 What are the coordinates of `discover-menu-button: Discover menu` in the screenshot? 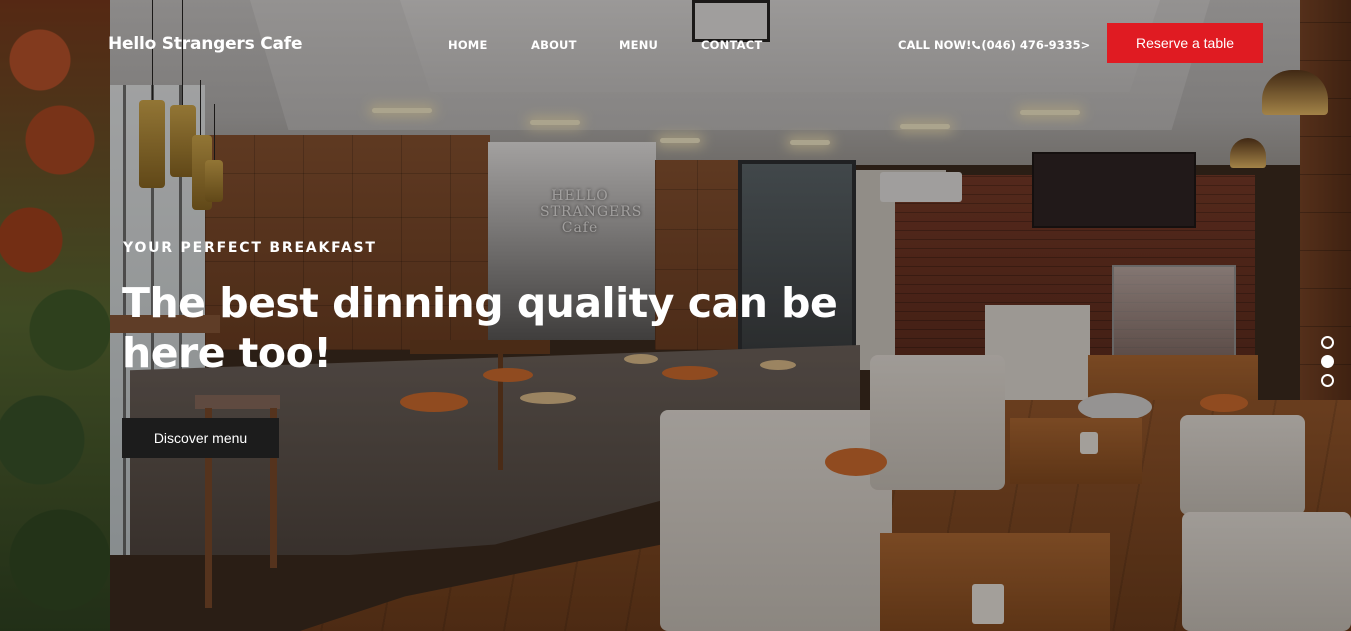 It's located at (200, 438).